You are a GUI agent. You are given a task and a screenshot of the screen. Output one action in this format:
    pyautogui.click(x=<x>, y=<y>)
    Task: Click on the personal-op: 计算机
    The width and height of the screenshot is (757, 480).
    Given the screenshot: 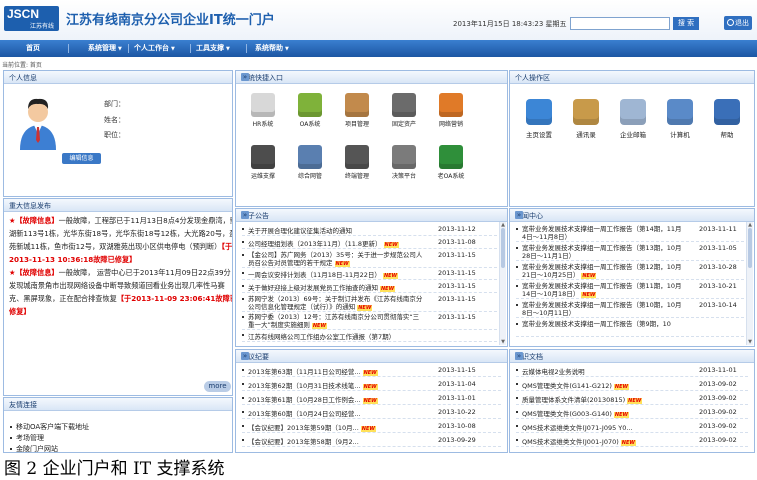 What is the action you would take?
    pyautogui.click(x=680, y=119)
    